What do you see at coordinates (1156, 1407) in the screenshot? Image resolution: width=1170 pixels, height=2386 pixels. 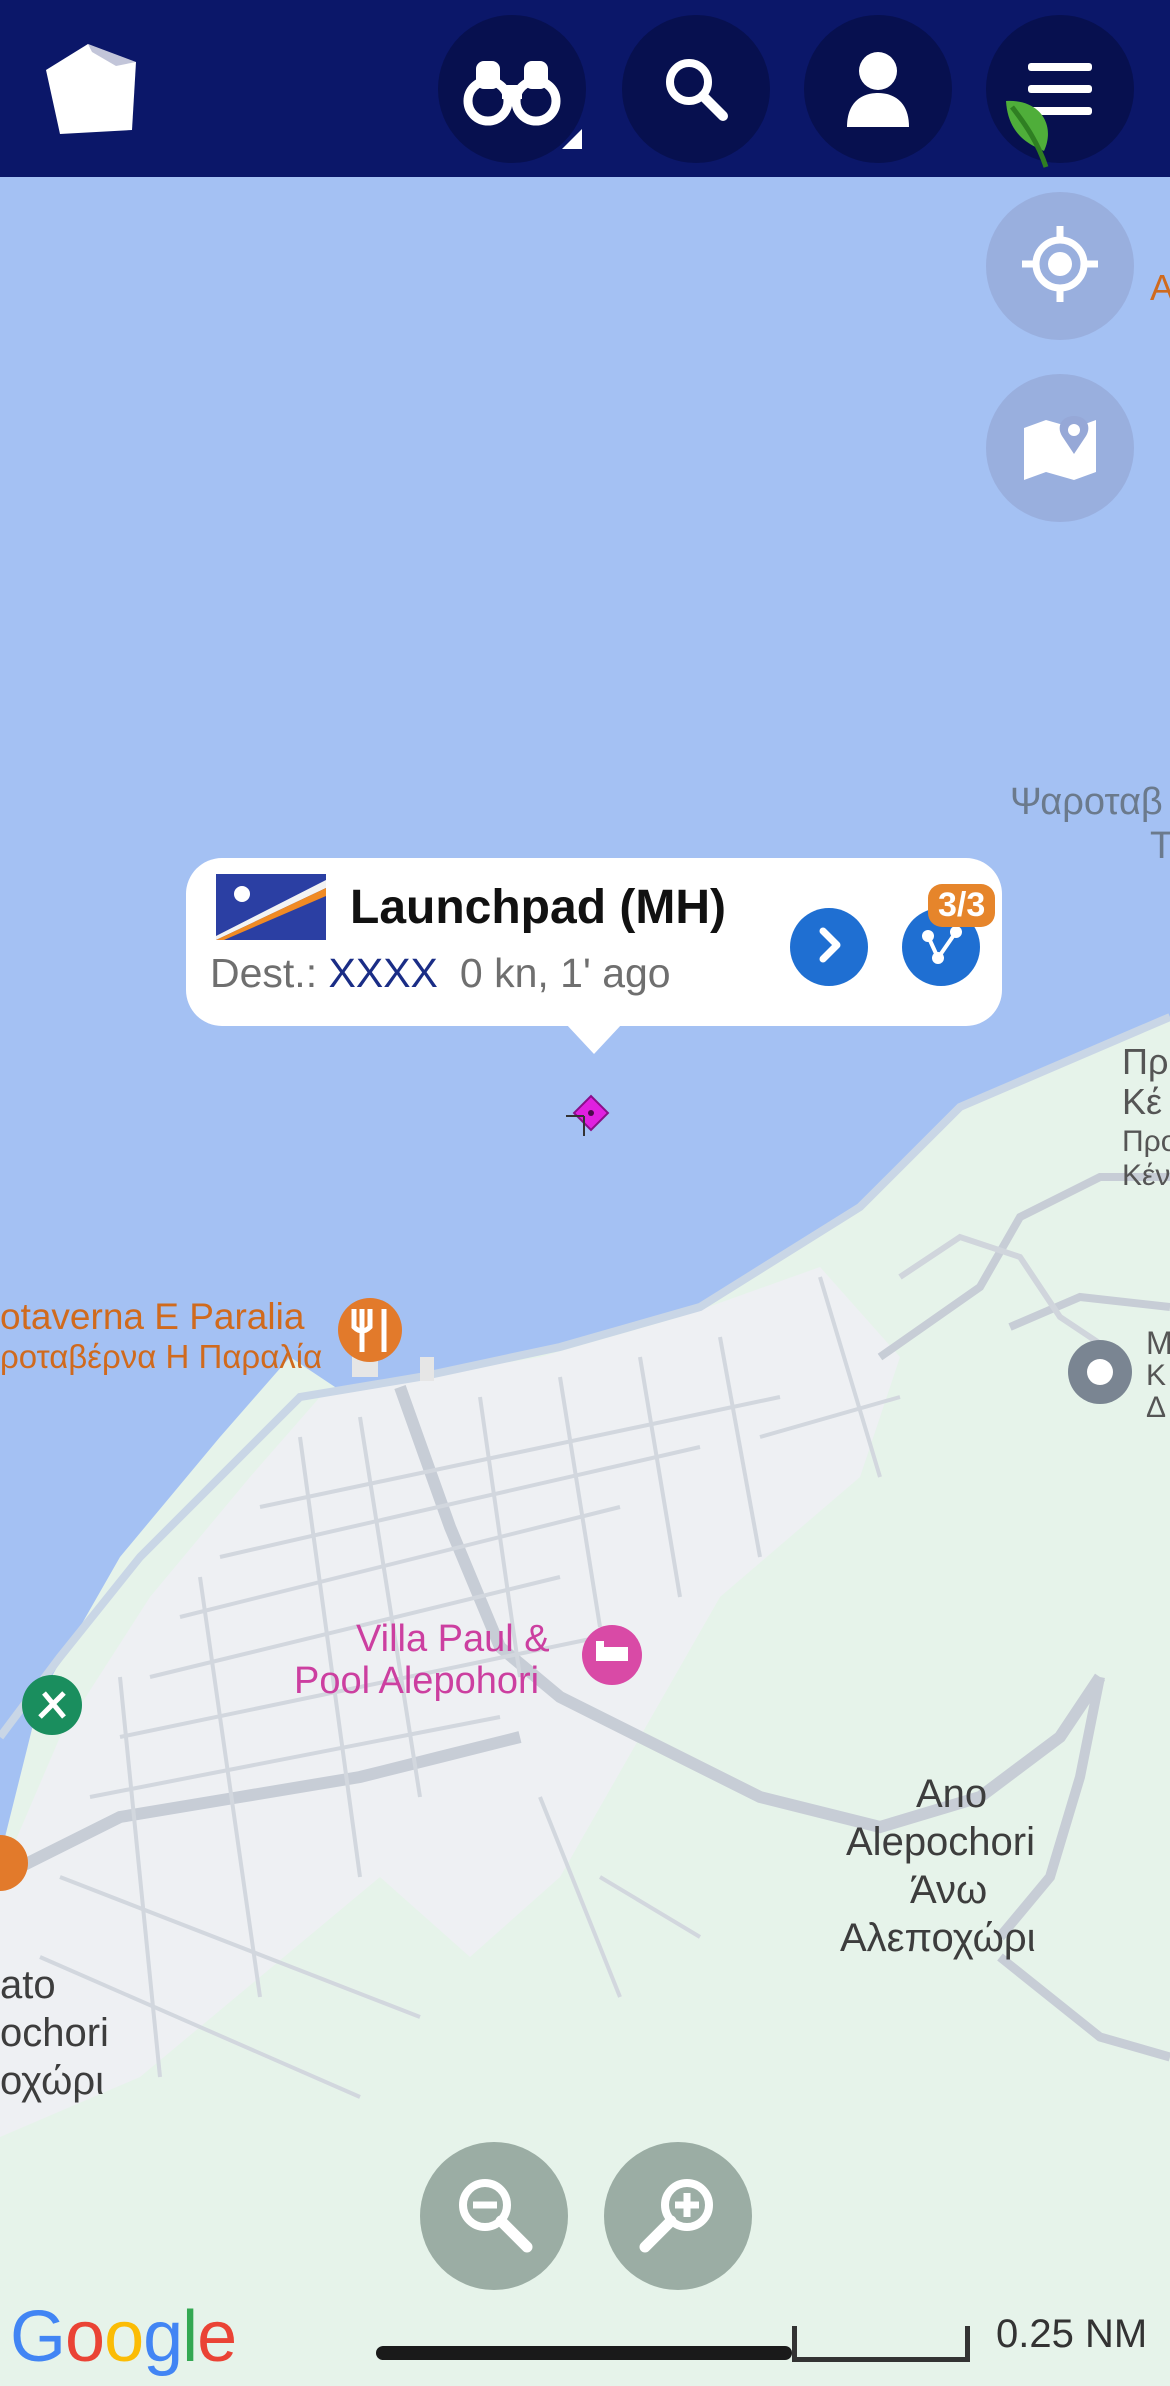 I see `right-label-m3: Δ` at bounding box center [1156, 1407].